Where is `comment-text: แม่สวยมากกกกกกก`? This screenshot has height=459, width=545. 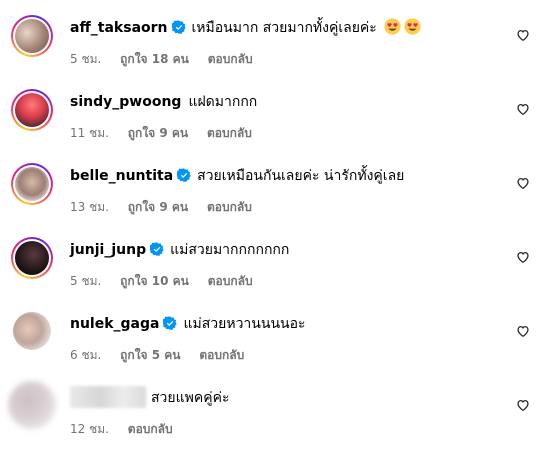
comment-text: แม่สวยมากกกกกกก is located at coordinates (230, 250).